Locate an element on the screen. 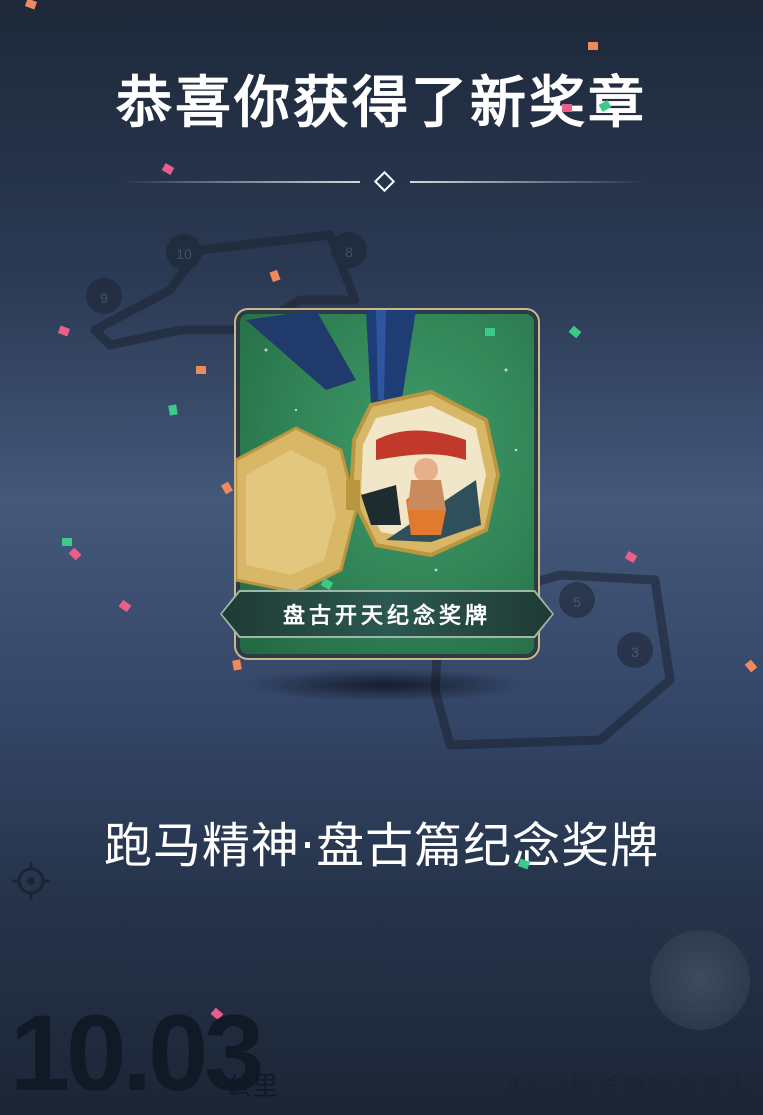 This screenshot has width=763, height=1115. medal-shadow is located at coordinates (385, 685).